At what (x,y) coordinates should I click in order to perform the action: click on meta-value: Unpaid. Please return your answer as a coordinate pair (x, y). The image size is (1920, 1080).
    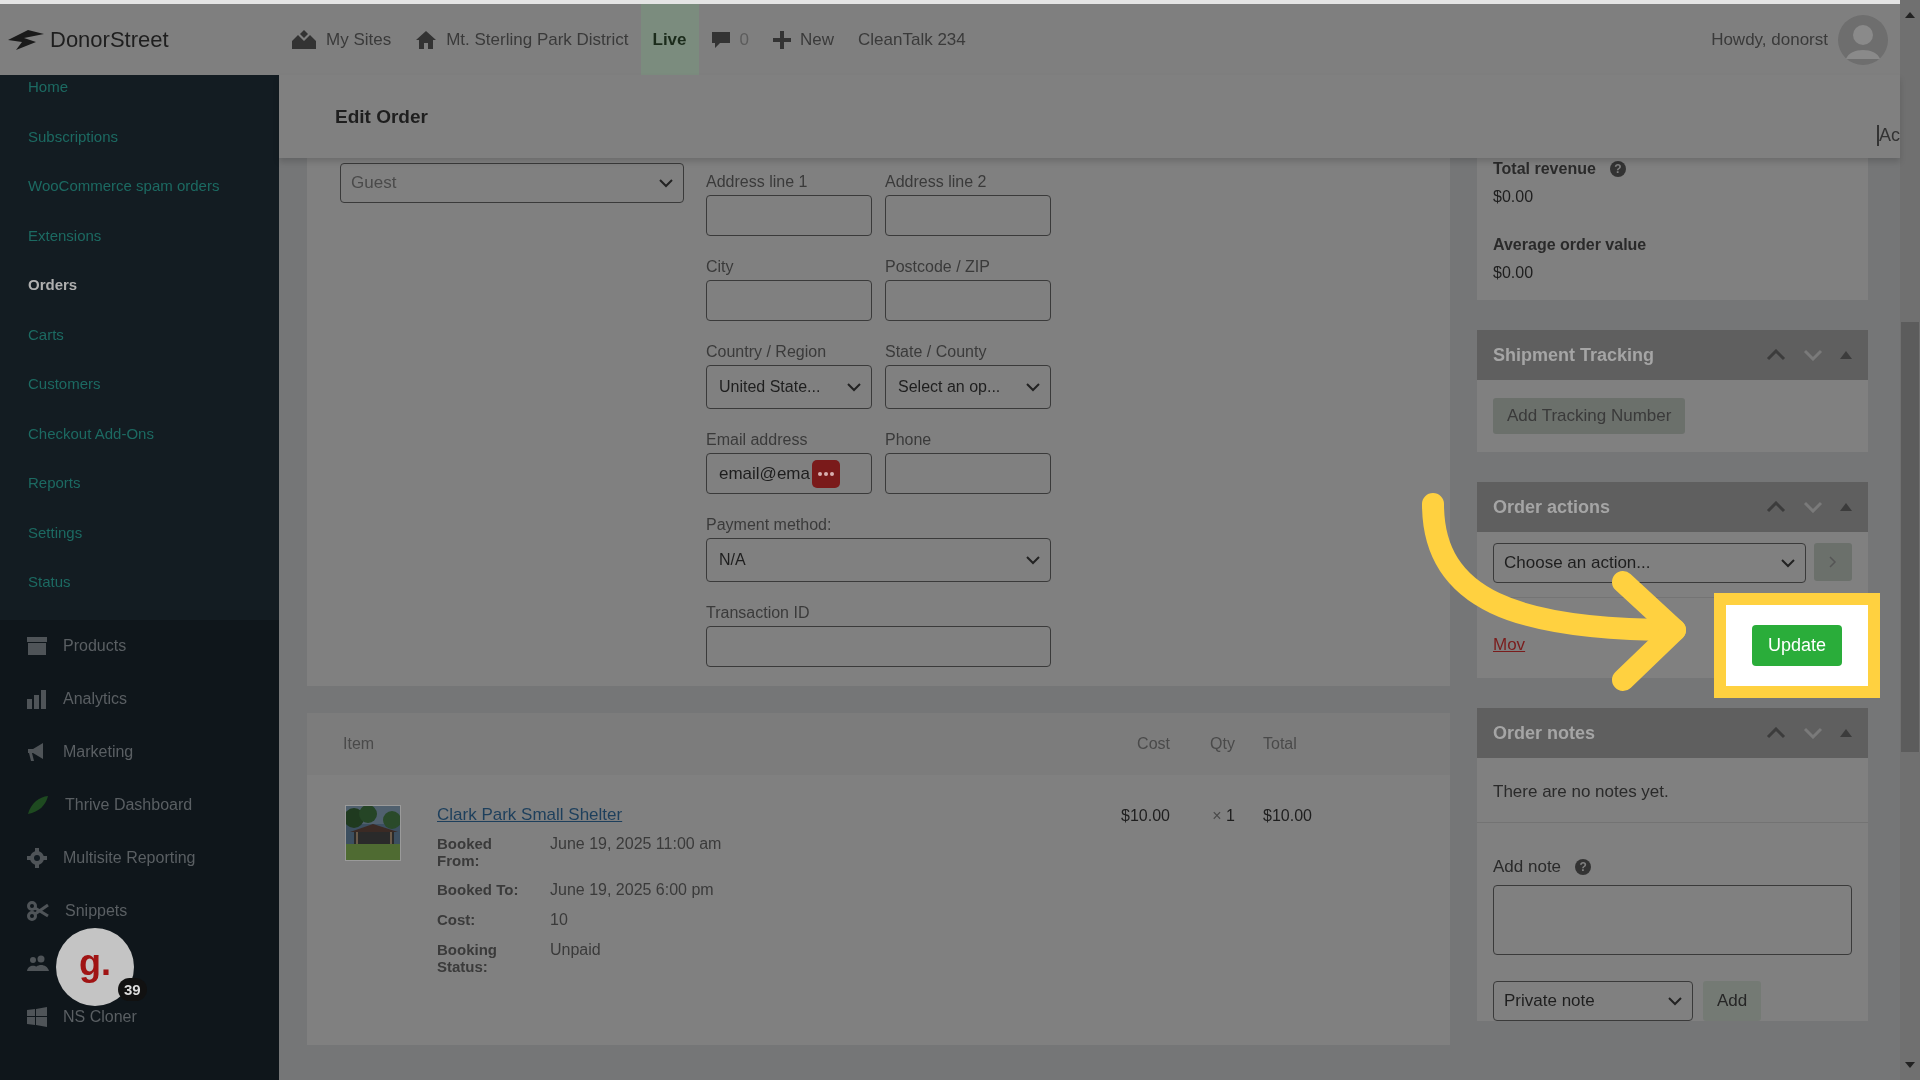
    Looking at the image, I should click on (576, 950).